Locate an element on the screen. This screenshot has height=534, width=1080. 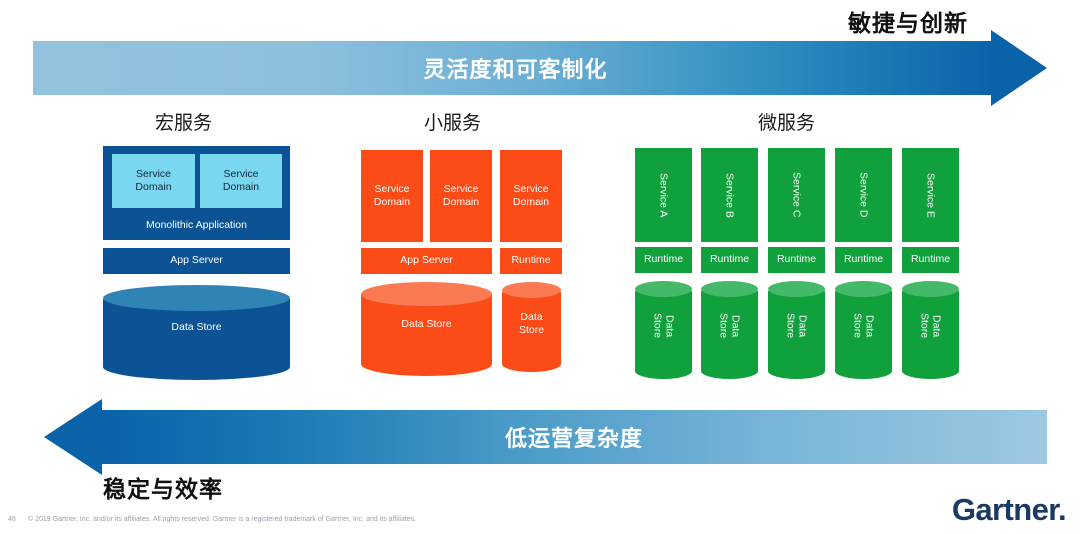
service-box-c: Service C is located at coordinates (796, 195).